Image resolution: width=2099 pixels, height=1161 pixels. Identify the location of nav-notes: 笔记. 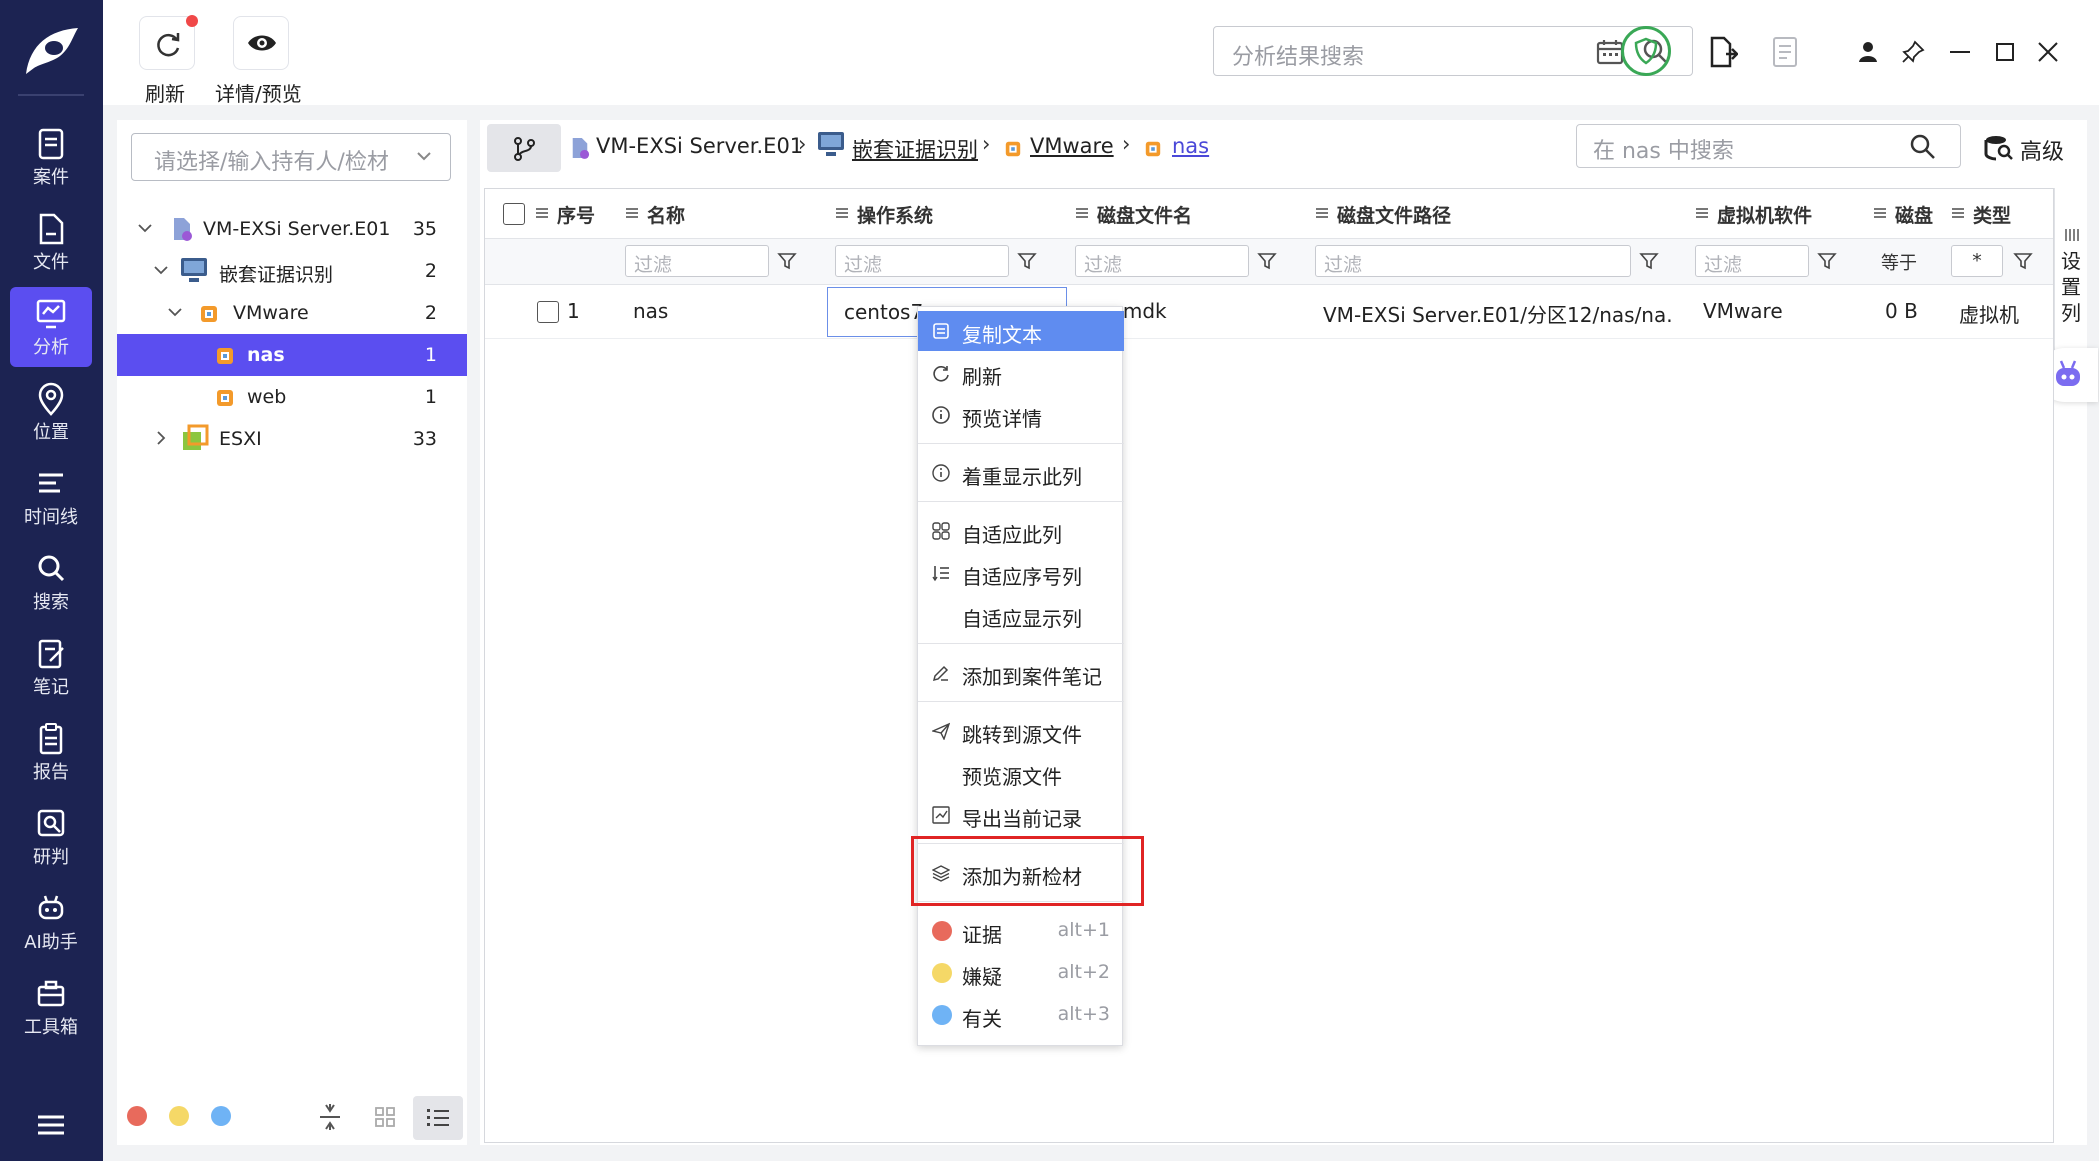
(51, 667).